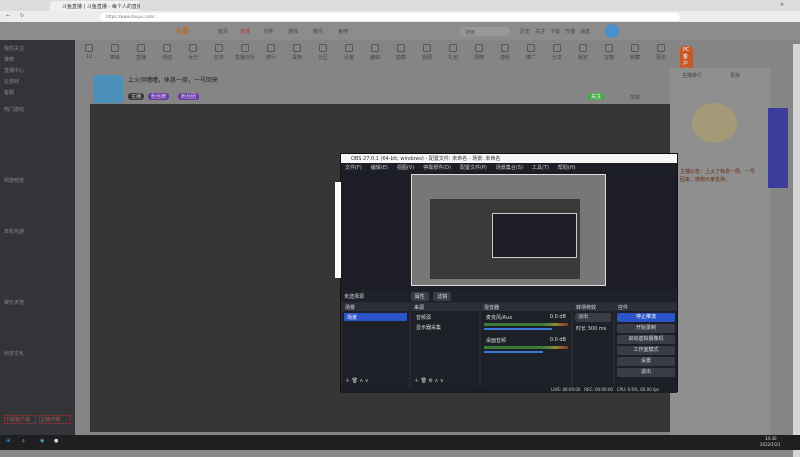 This screenshot has width=800, height=457. I want to click on site-header: 斗鱼 首页 直播 分类 游戏 娱乐 鱼吧 搜索 历史 关注 下载 开播 消息, so click(400, 31).